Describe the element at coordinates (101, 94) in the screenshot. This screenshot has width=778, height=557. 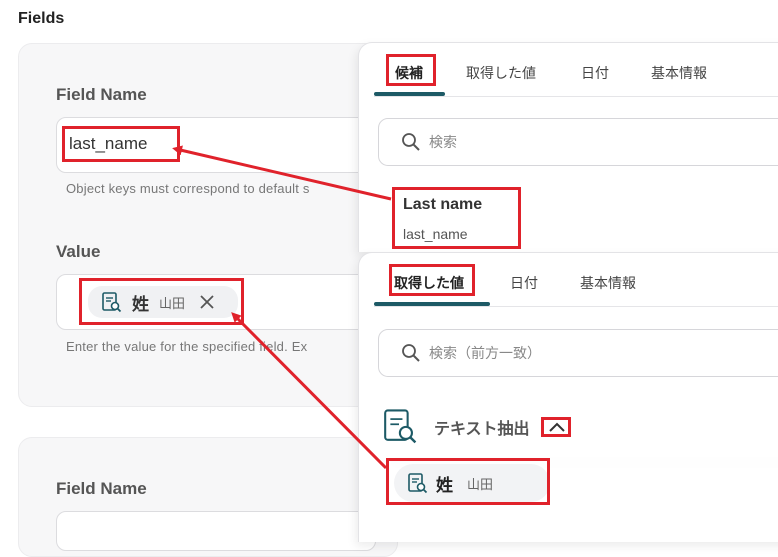
I see `field-name-label: Field Name` at that location.